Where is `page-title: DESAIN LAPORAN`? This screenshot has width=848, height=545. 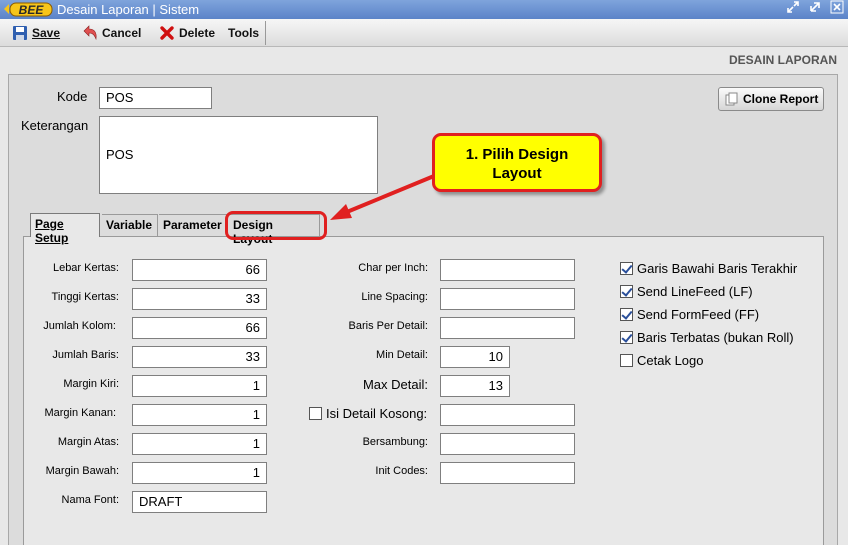
page-title: DESAIN LAPORAN is located at coordinates (782, 60).